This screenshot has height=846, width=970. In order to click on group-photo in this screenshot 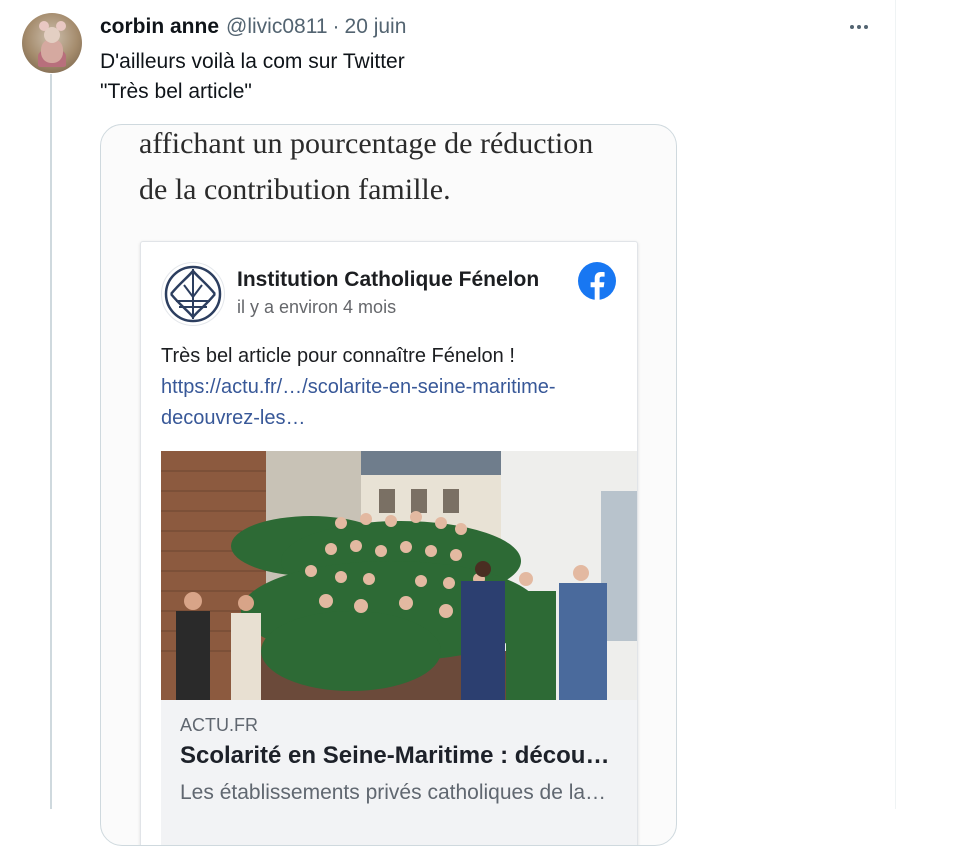, I will do `click(399, 575)`.